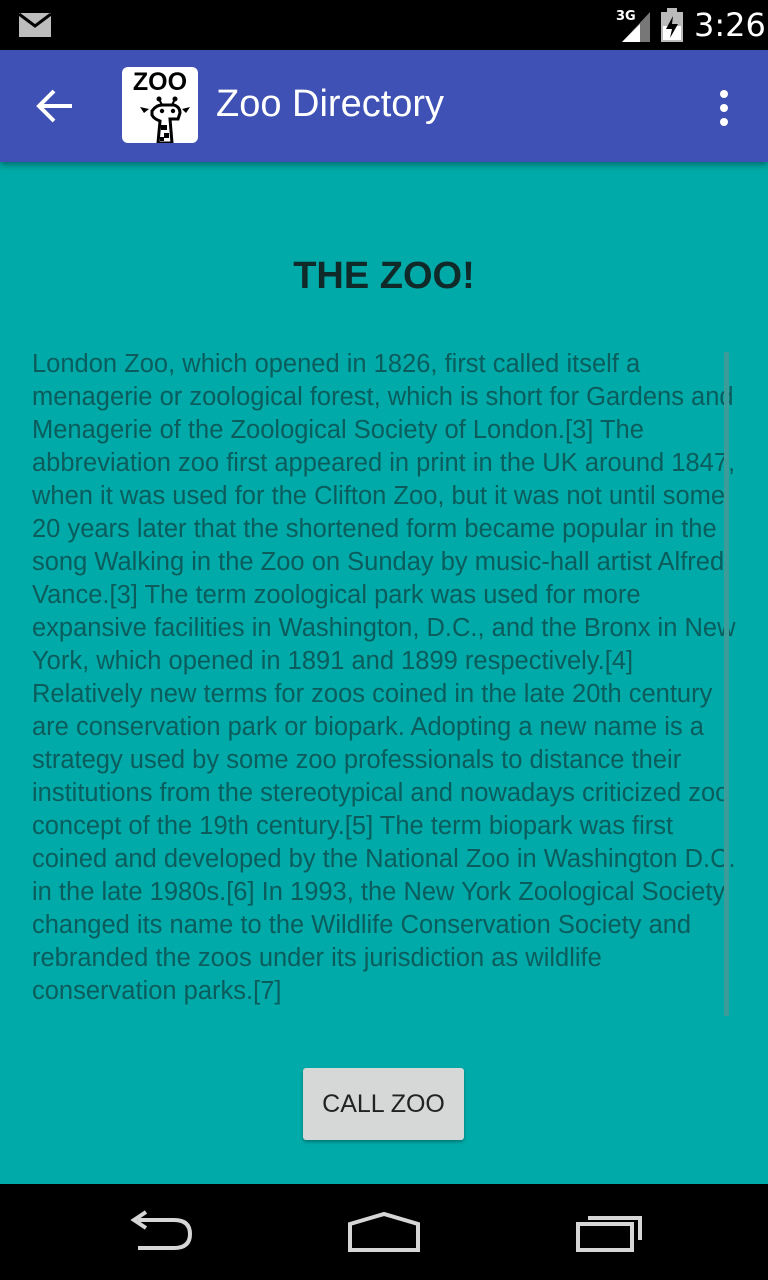  I want to click on back-nav-icon, so click(160, 1232).